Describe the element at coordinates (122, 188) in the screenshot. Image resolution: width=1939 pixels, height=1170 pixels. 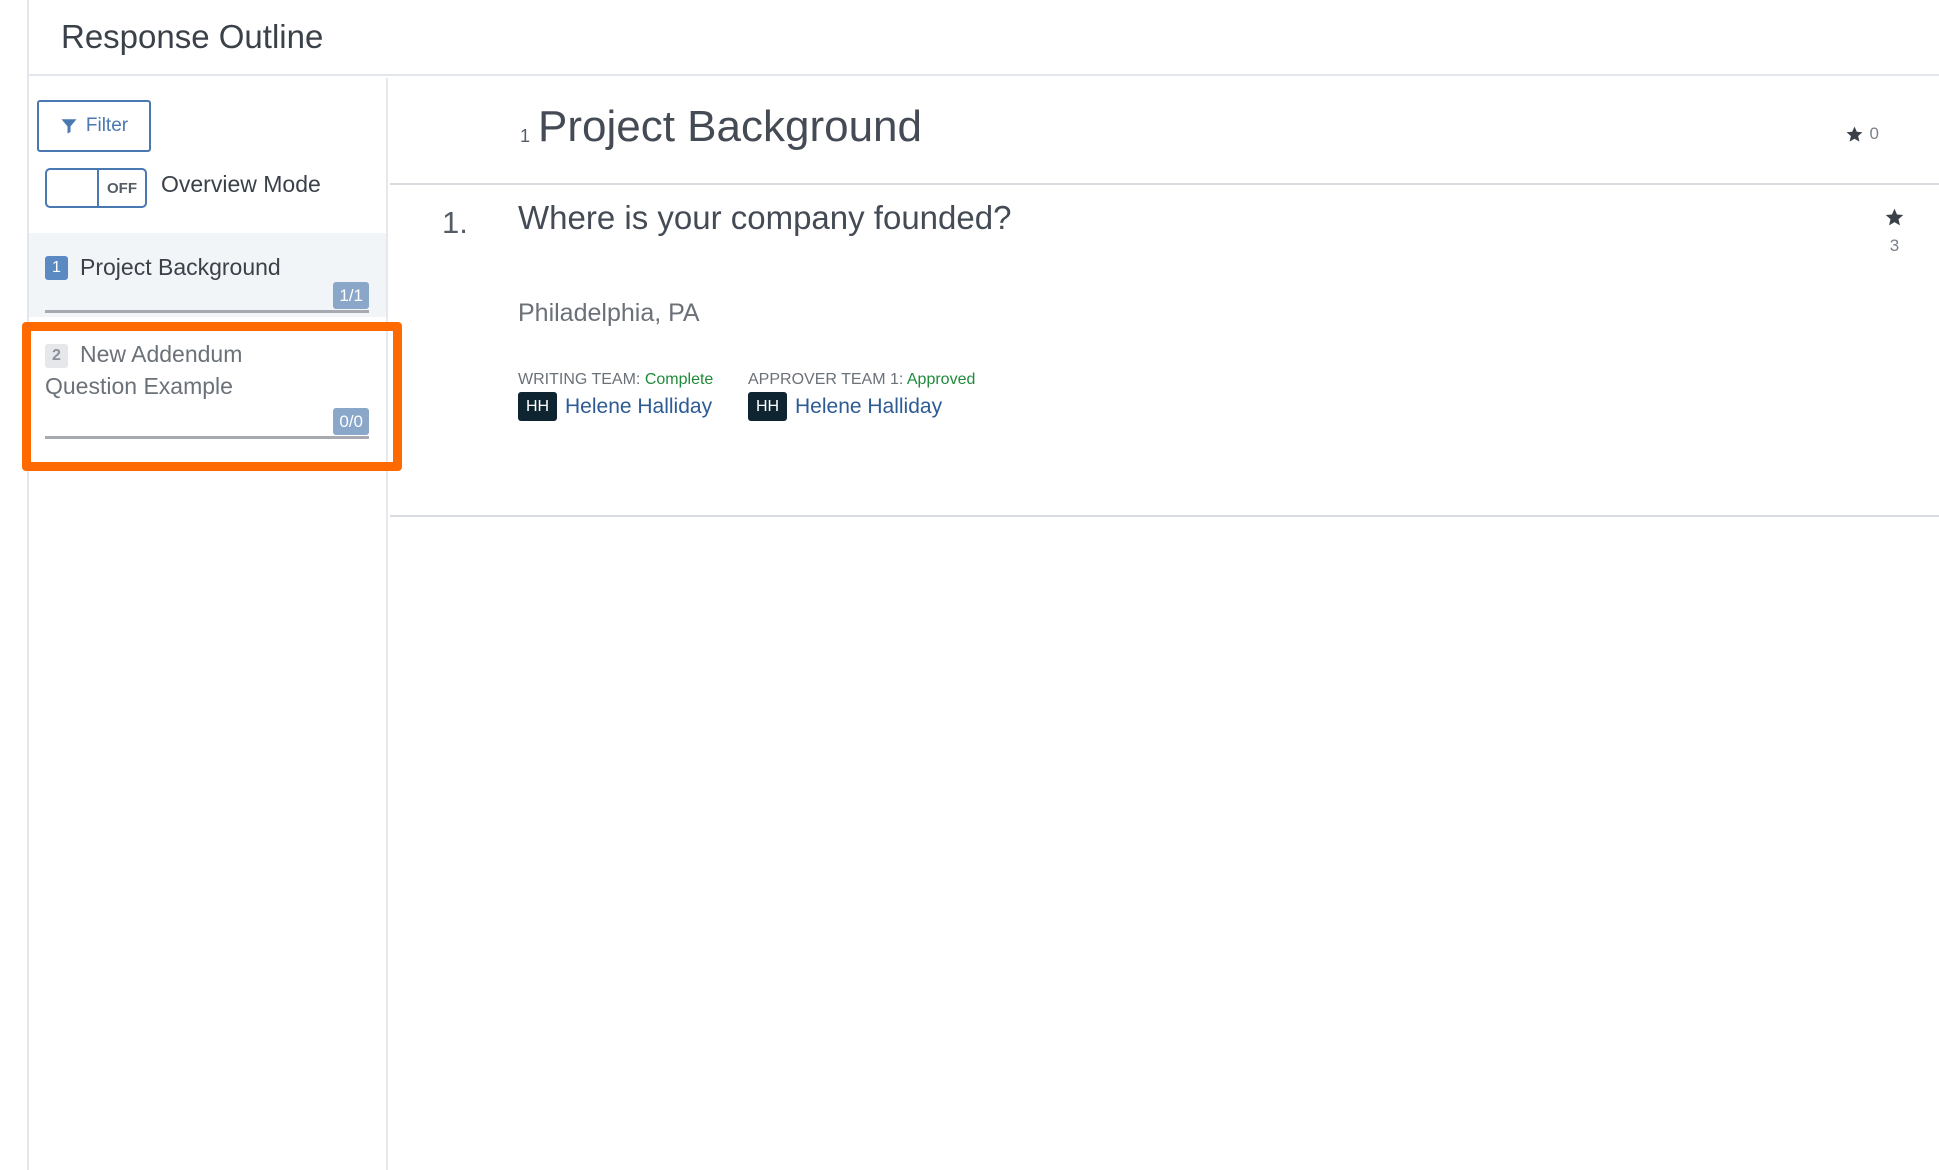
I see `toggle-state-label: OFF` at that location.